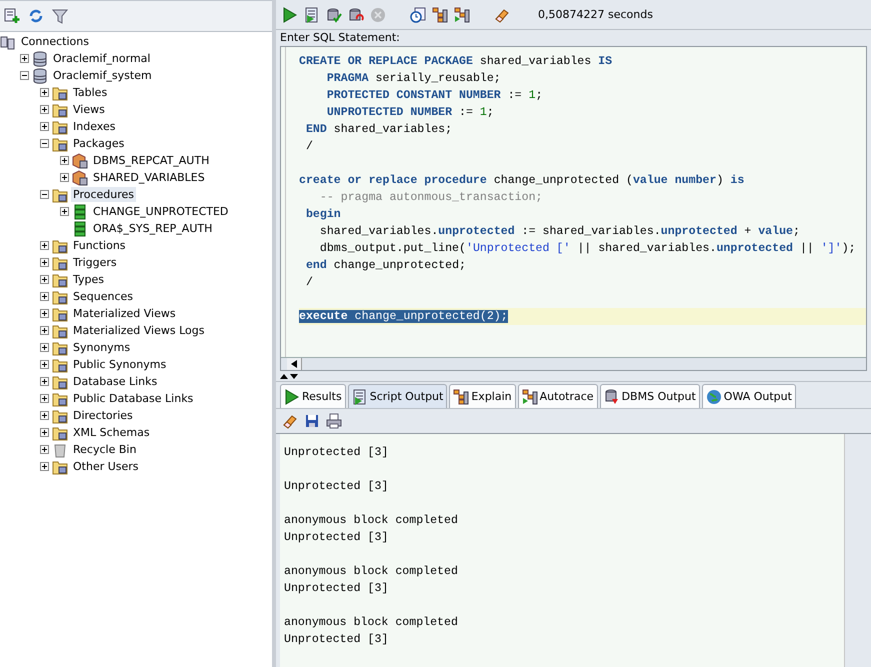 Image resolution: width=871 pixels, height=667 pixels. What do you see at coordinates (308, 282) in the screenshot?
I see `code-line: /` at bounding box center [308, 282].